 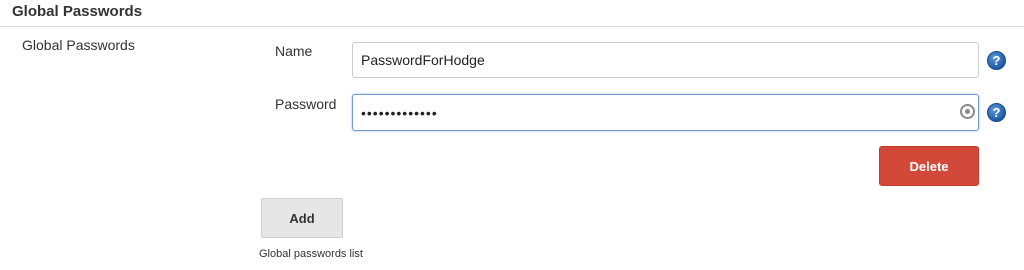 I want to click on name-label: Name, so click(x=294, y=51).